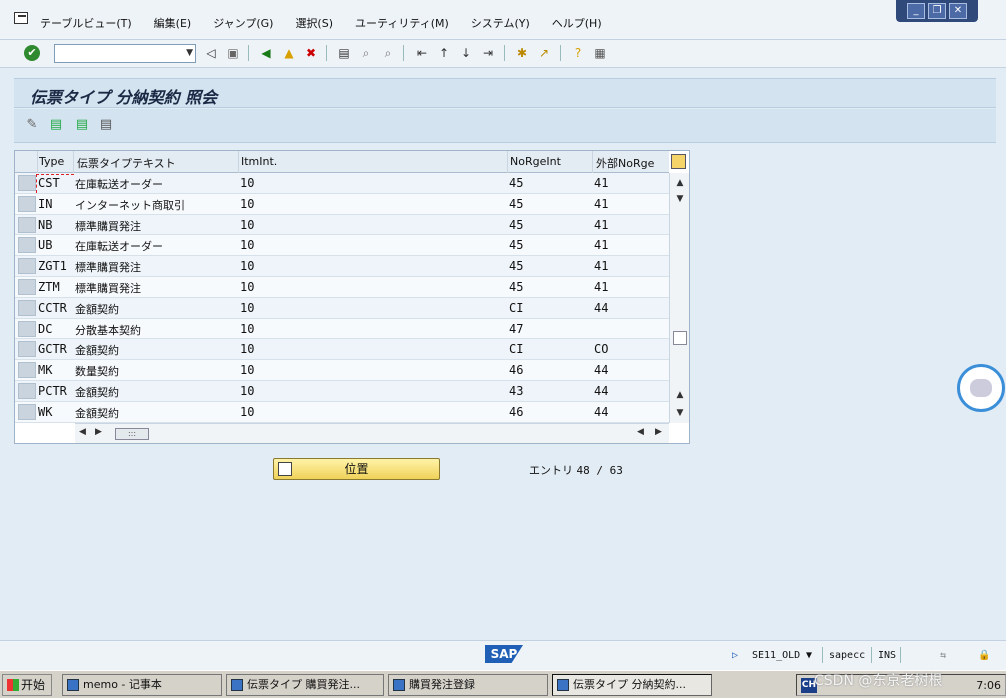 The image size is (1006, 698). What do you see at coordinates (233, 53) in the screenshot?
I see `save-icon: ▣` at bounding box center [233, 53].